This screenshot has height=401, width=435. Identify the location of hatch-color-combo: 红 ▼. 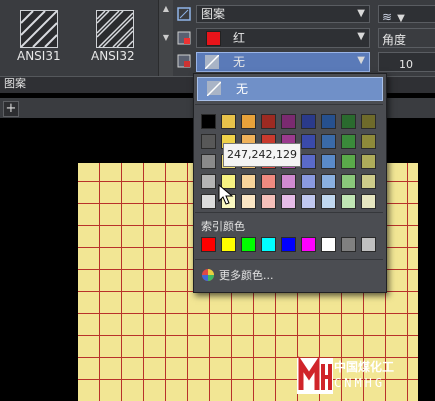
(283, 38).